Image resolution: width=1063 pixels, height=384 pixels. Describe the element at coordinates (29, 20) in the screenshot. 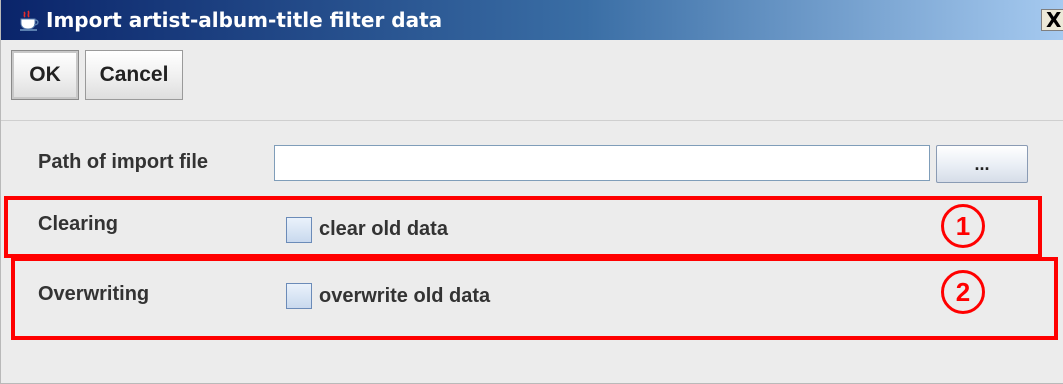

I see `java-coffee-cup-icon` at that location.